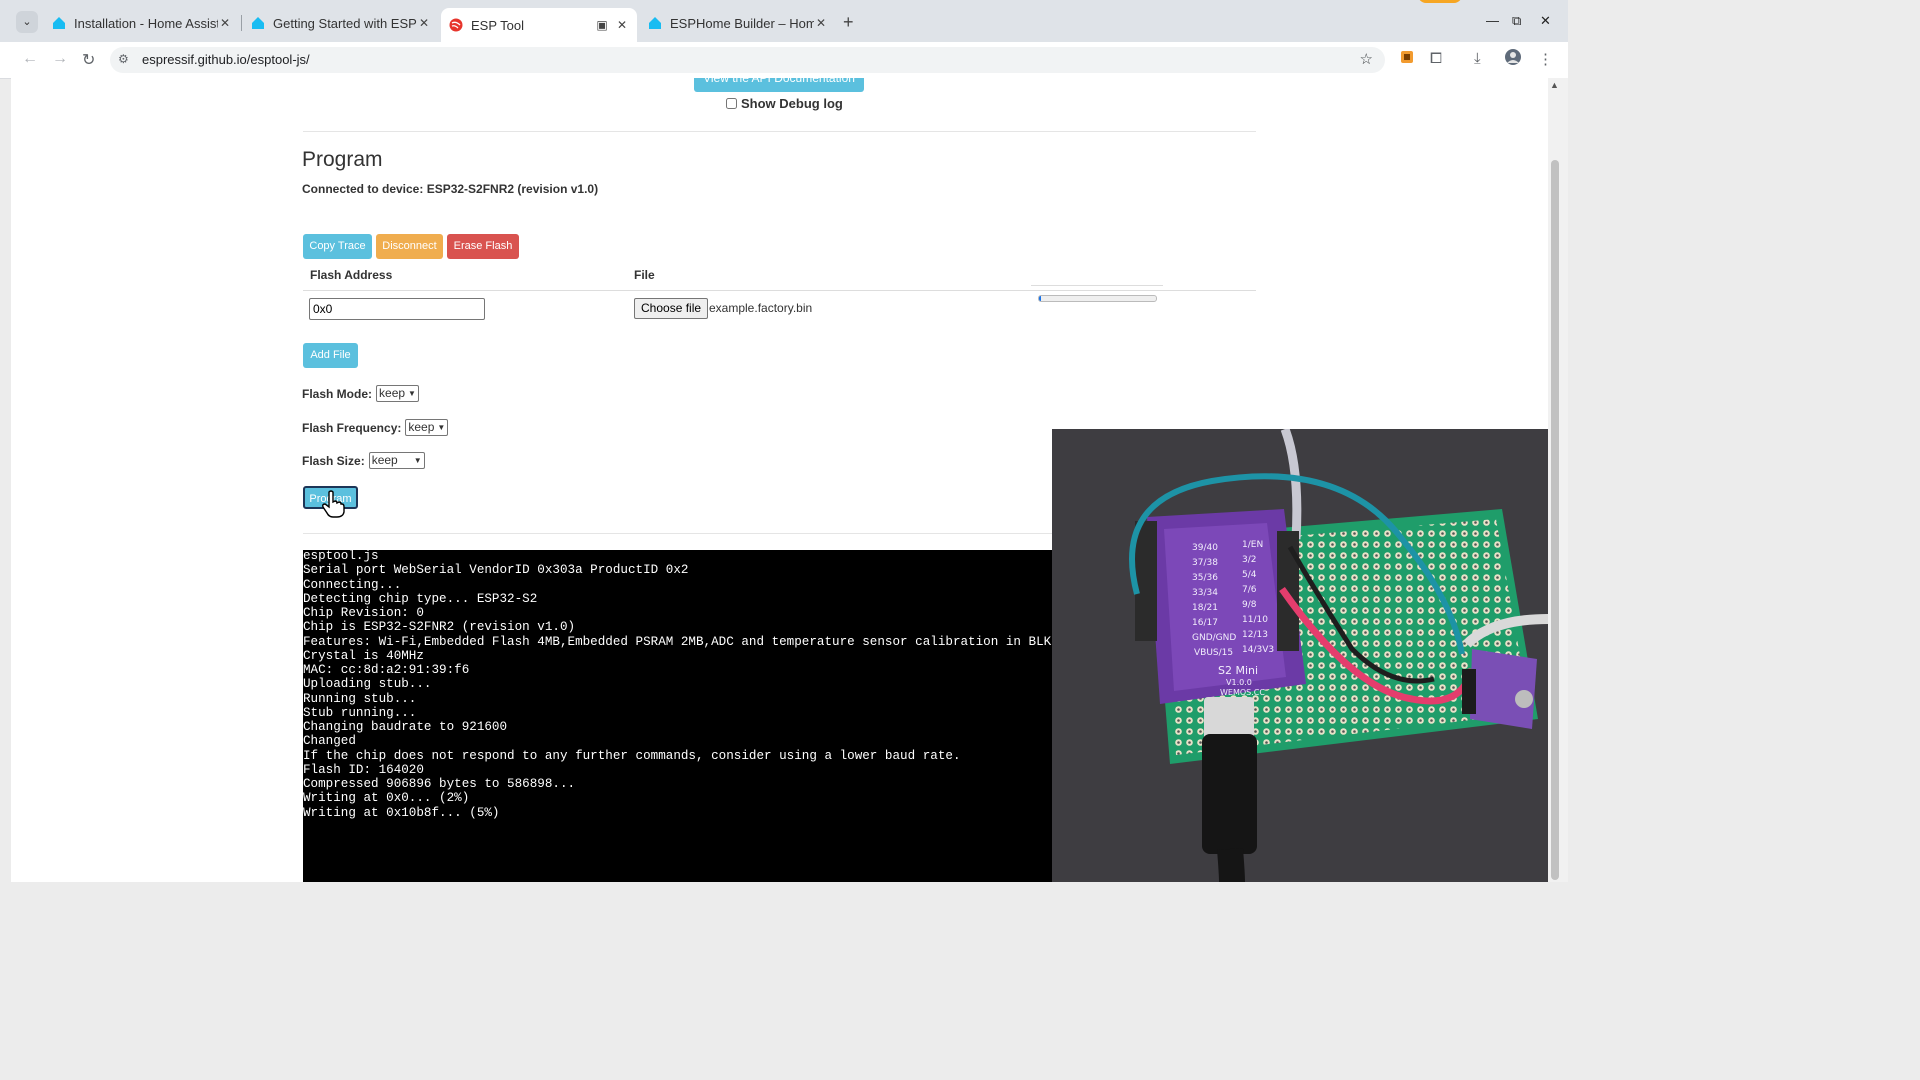 The width and height of the screenshot is (1920, 1080). Describe the element at coordinates (226, 59) in the screenshot. I see `url-text: espressif.github.io/esptool-js/` at that location.